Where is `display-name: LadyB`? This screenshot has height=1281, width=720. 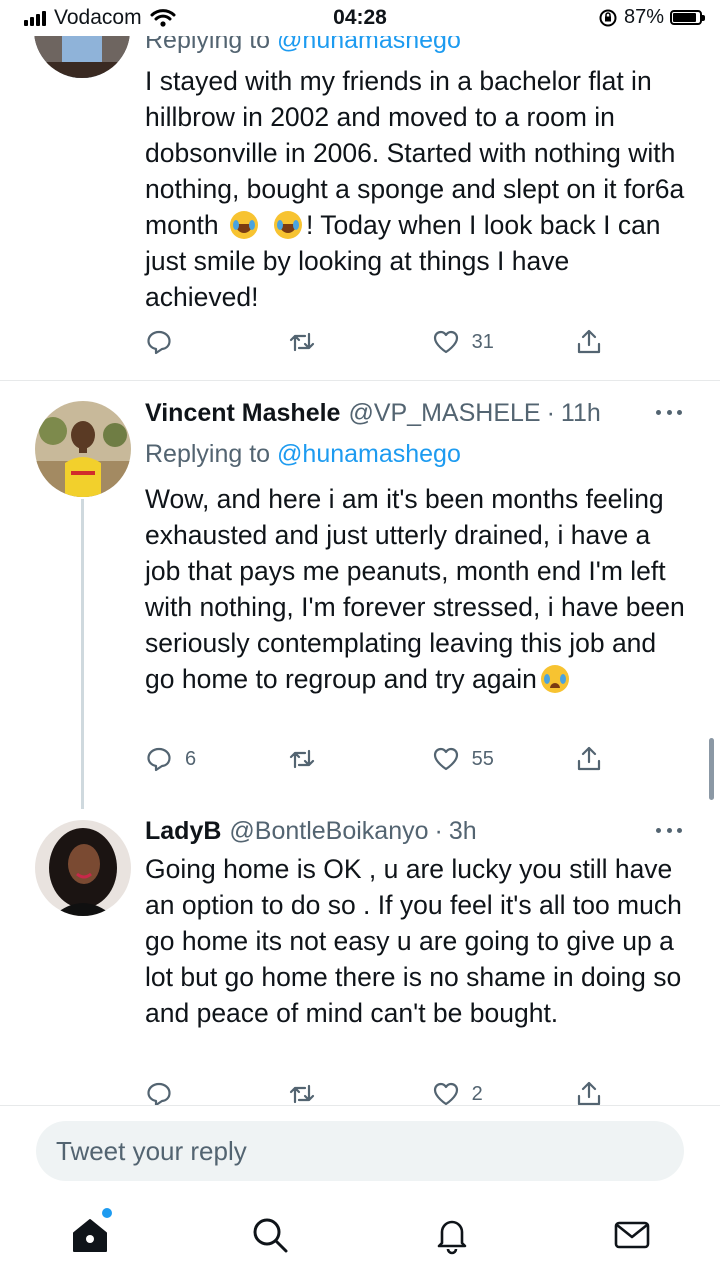
display-name: LadyB is located at coordinates (183, 831).